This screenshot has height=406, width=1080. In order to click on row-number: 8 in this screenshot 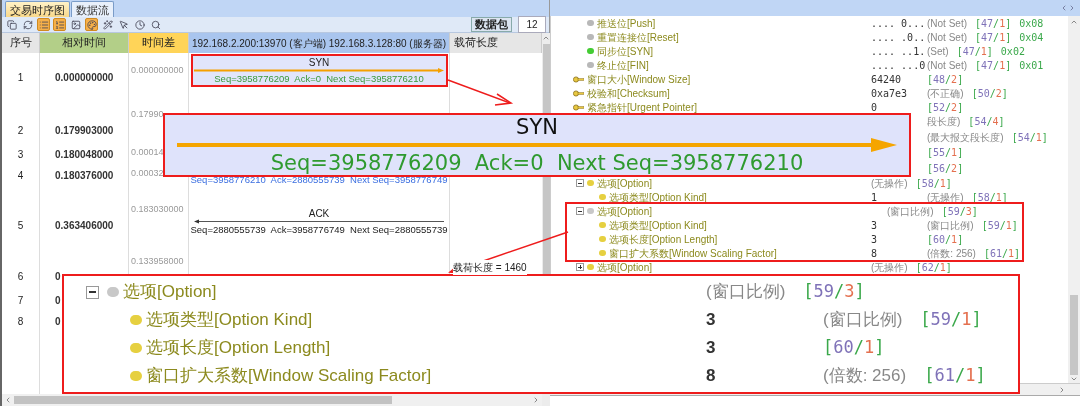, I will do `click(20, 322)`.